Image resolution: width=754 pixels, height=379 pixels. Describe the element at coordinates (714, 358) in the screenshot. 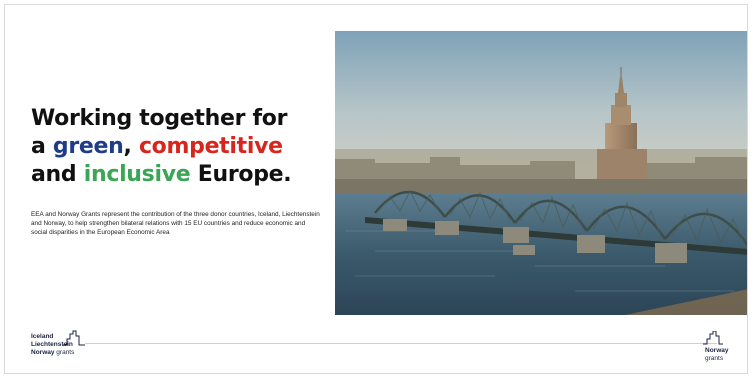

I see `logo-right-grants: grants` at that location.